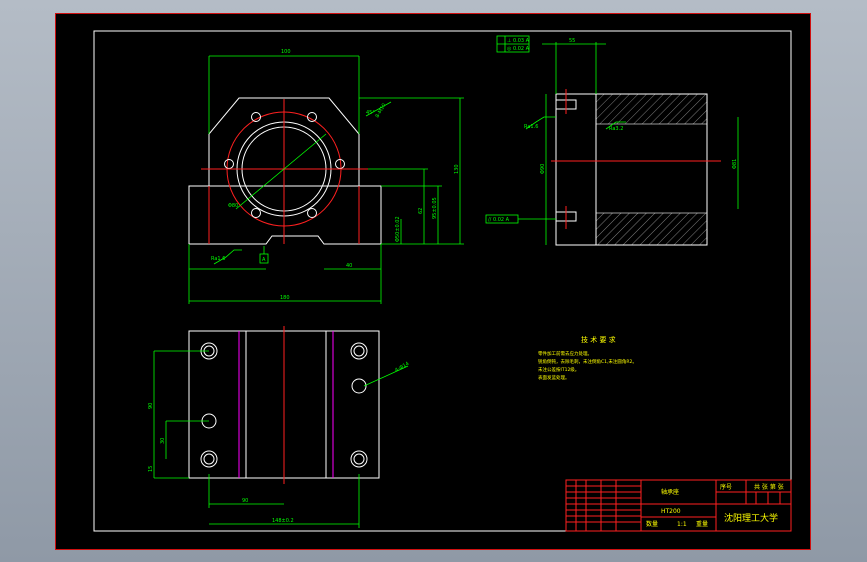  What do you see at coordinates (598, 339) in the screenshot?
I see `tech-req-title: 技 术 要 求` at bounding box center [598, 339].